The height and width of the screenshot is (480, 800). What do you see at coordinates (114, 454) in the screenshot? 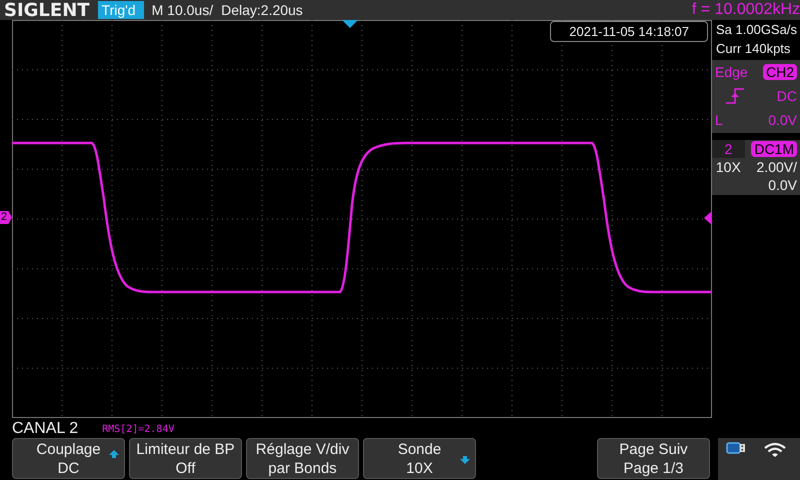
I see `arrow-up-icon` at bounding box center [114, 454].